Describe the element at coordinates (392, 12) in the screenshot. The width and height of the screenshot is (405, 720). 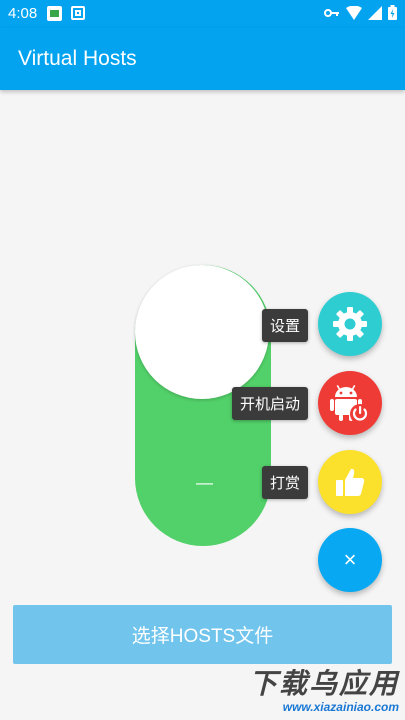
I see `battery-icon` at that location.